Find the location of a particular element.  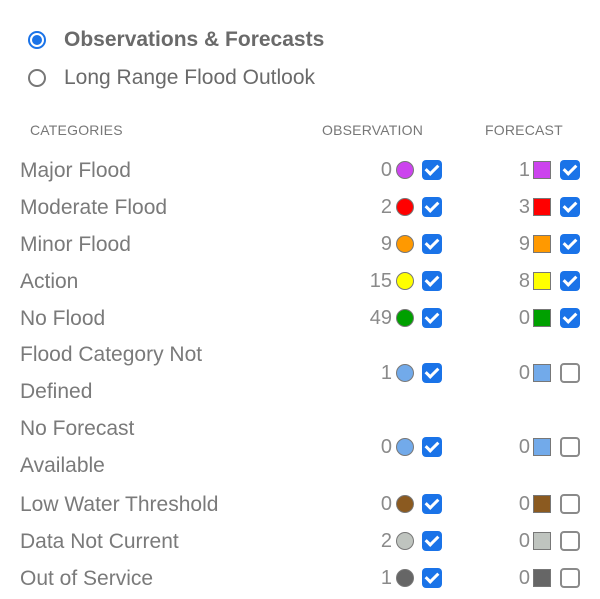

categories-header: CATEGORIES is located at coordinates (76, 130).